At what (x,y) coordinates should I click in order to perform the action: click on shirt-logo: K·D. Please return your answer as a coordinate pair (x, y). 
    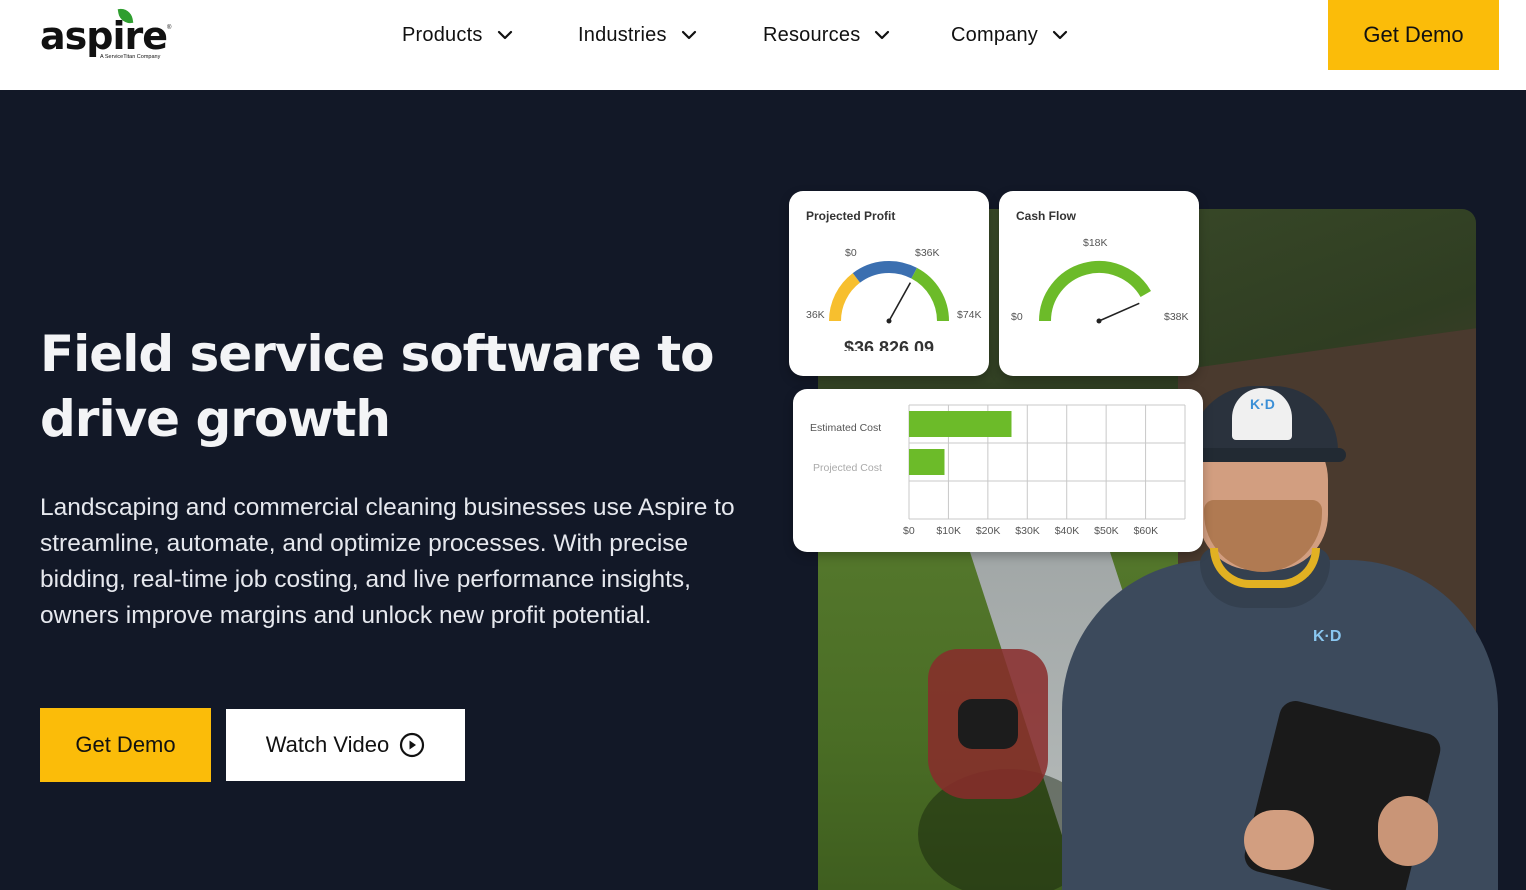
    Looking at the image, I should click on (1327, 636).